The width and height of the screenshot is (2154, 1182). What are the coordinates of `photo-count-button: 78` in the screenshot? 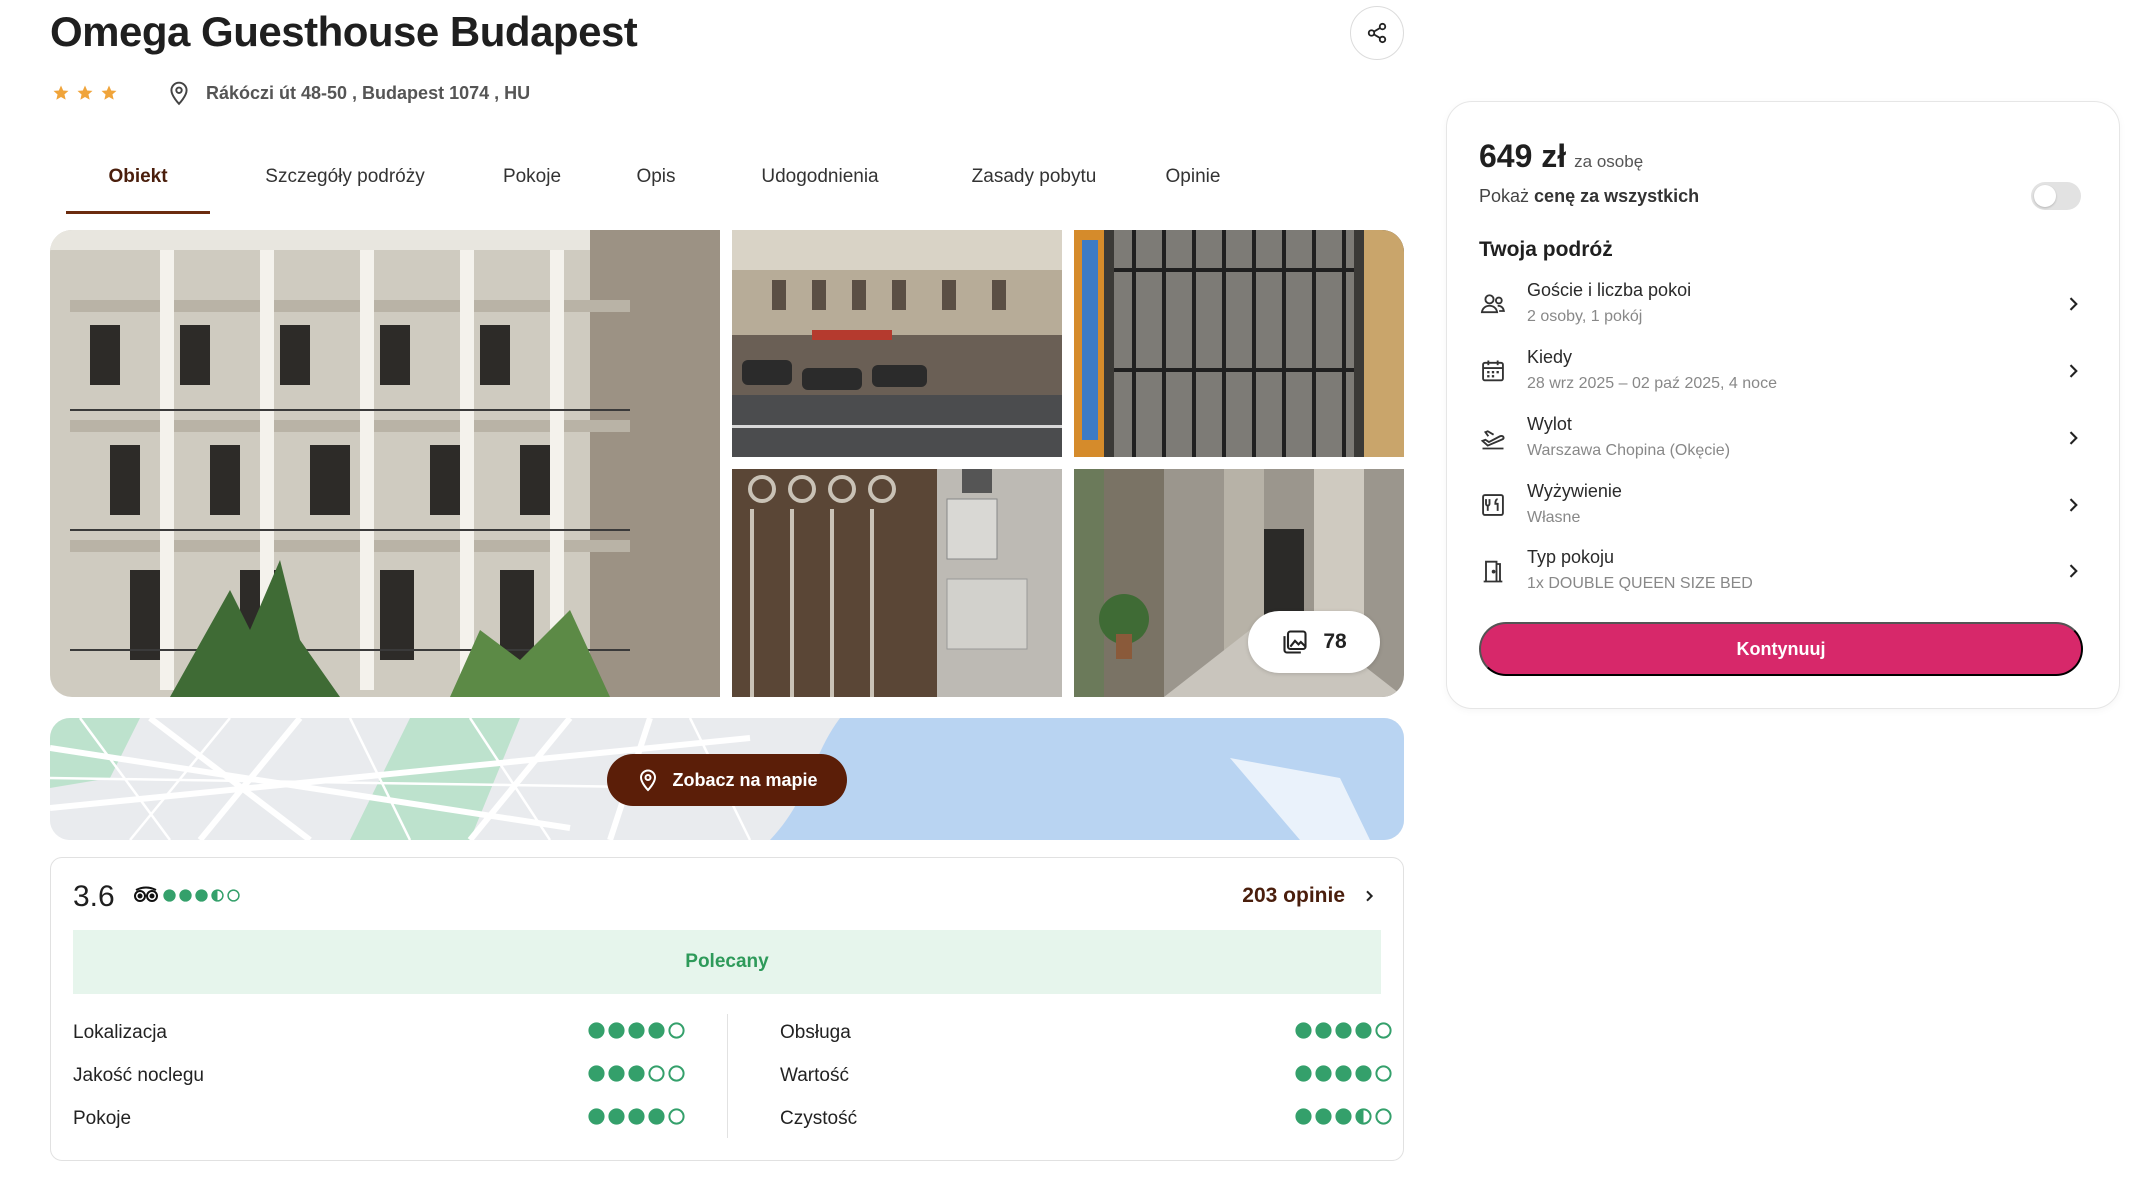 It's located at (1314, 642).